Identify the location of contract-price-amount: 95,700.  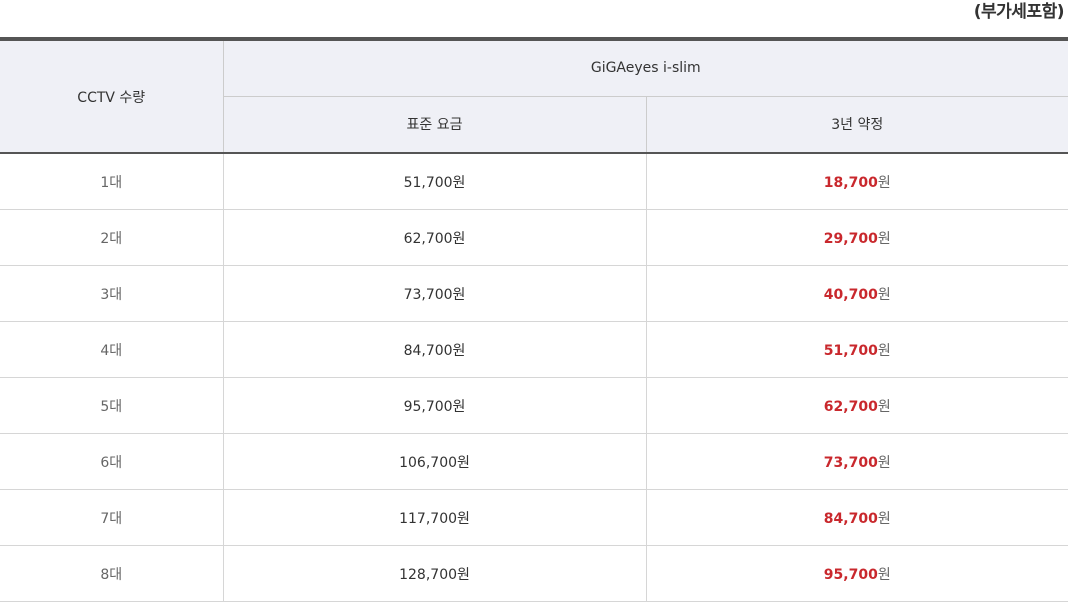
(850, 574).